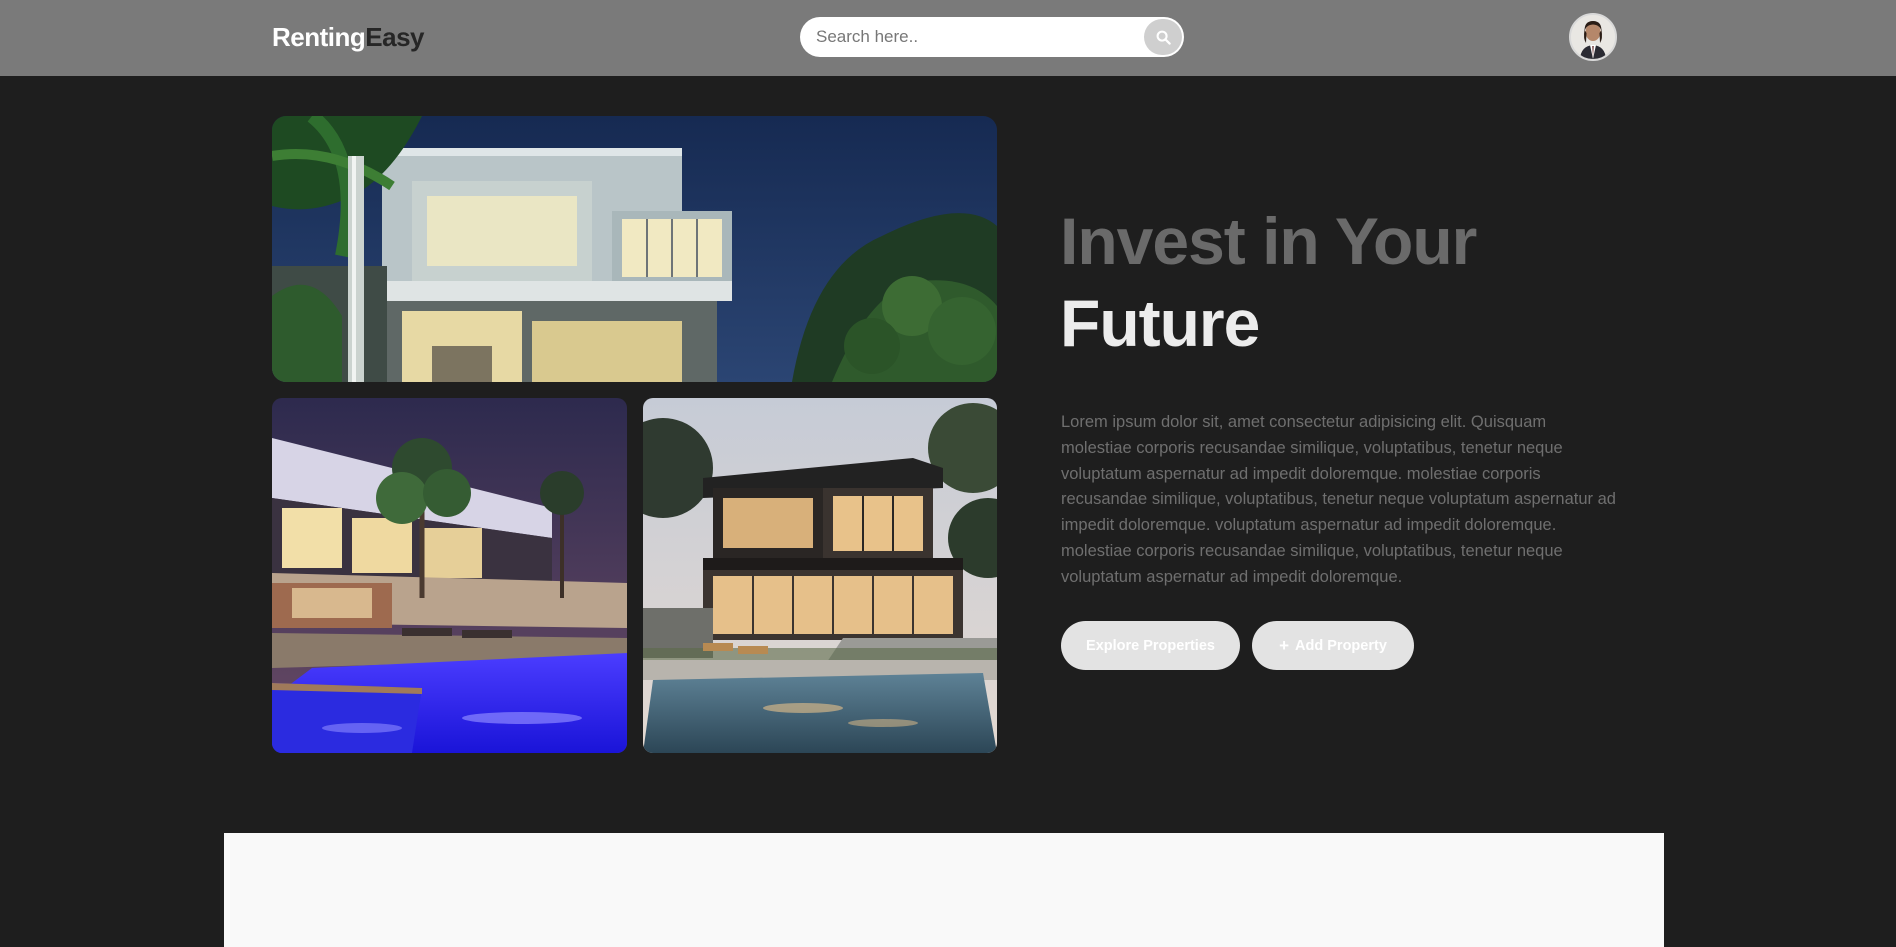 This screenshot has width=1896, height=947. I want to click on search-input, so click(976, 37).